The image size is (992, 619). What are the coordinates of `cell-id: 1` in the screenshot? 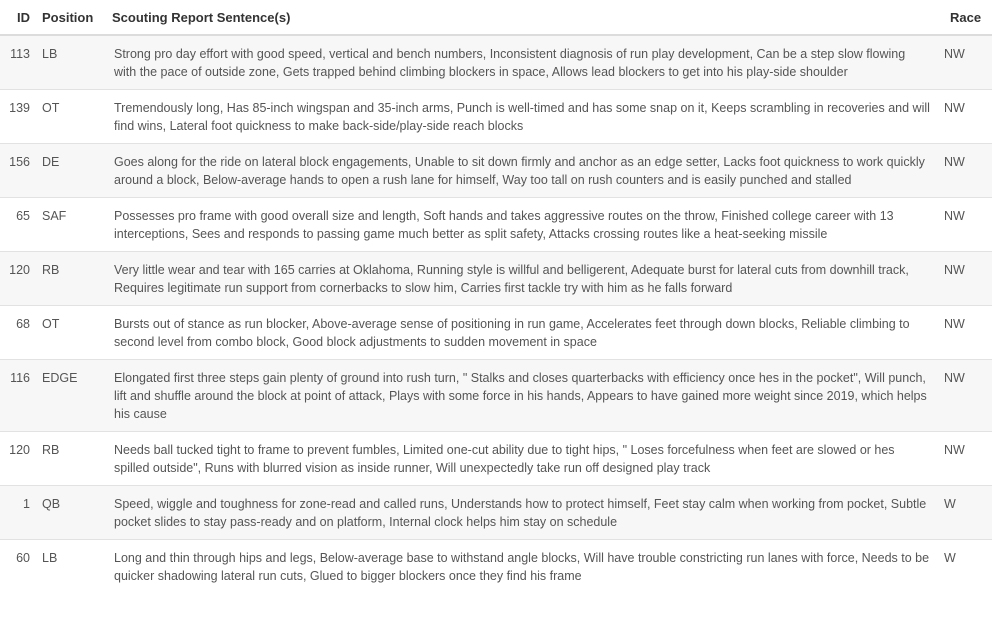 It's located at (17, 512).